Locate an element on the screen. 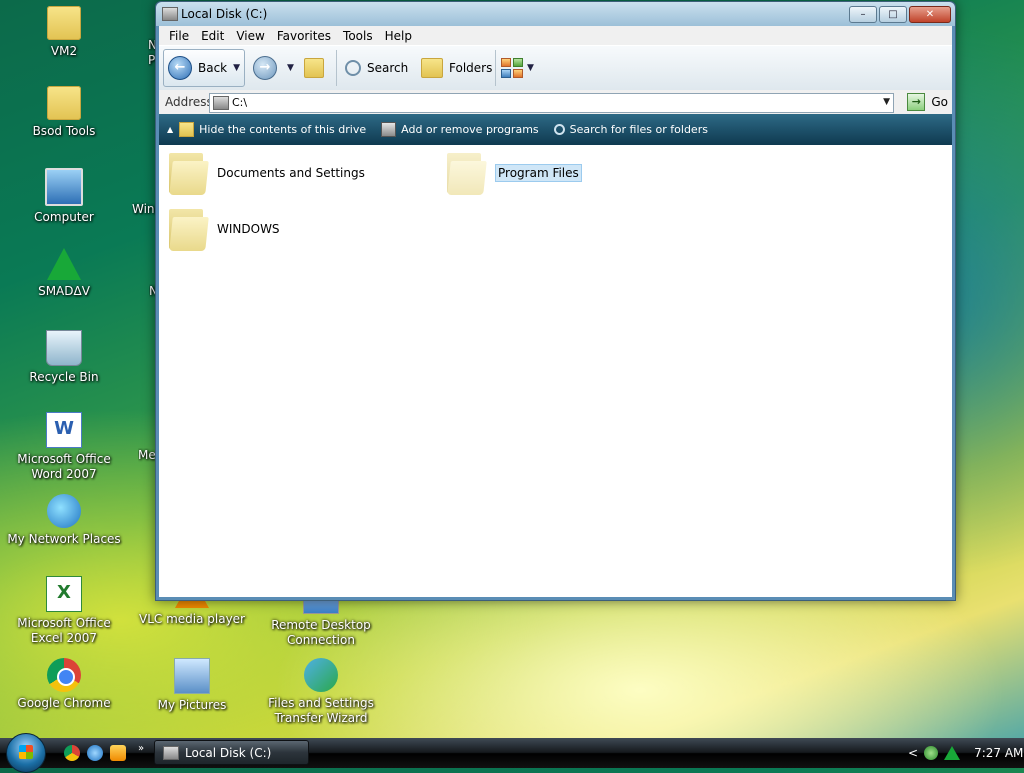 The width and height of the screenshot is (1024, 773). network-icon is located at coordinates (64, 511).